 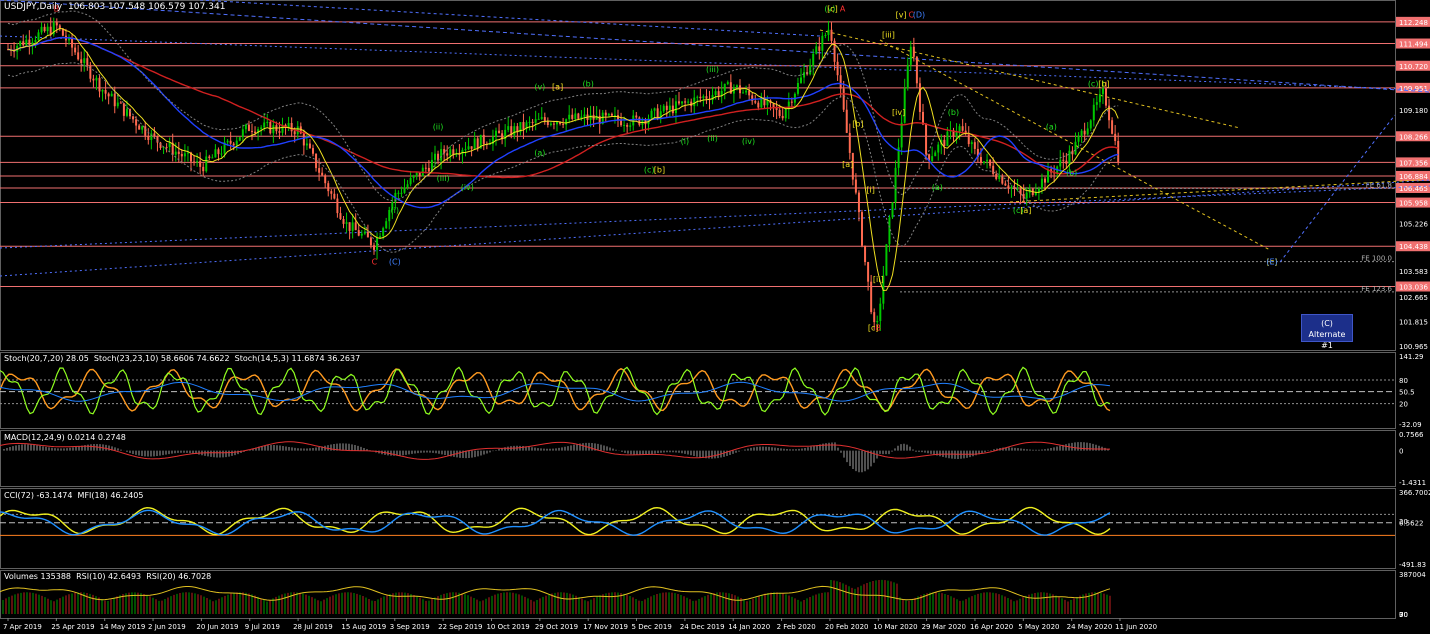 What do you see at coordinates (715, 217) in the screenshot?
I see `trend-line` at bounding box center [715, 217].